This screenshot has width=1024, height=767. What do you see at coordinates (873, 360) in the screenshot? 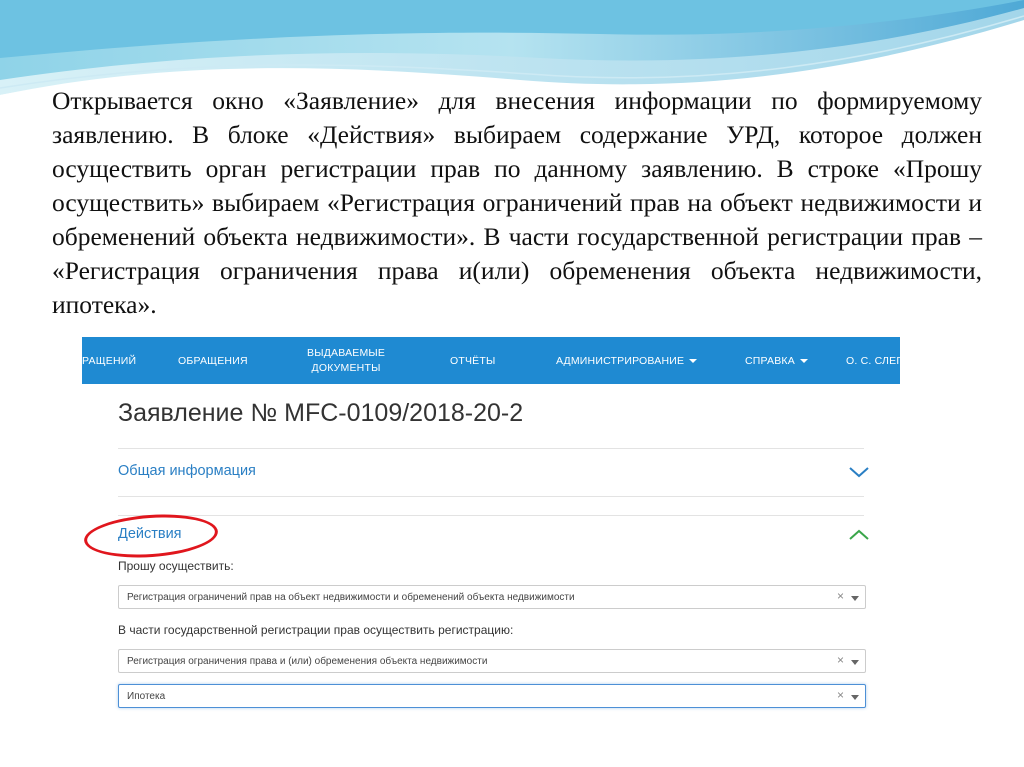
I see `nav-item-user: О. С. СЛЕПО` at bounding box center [873, 360].